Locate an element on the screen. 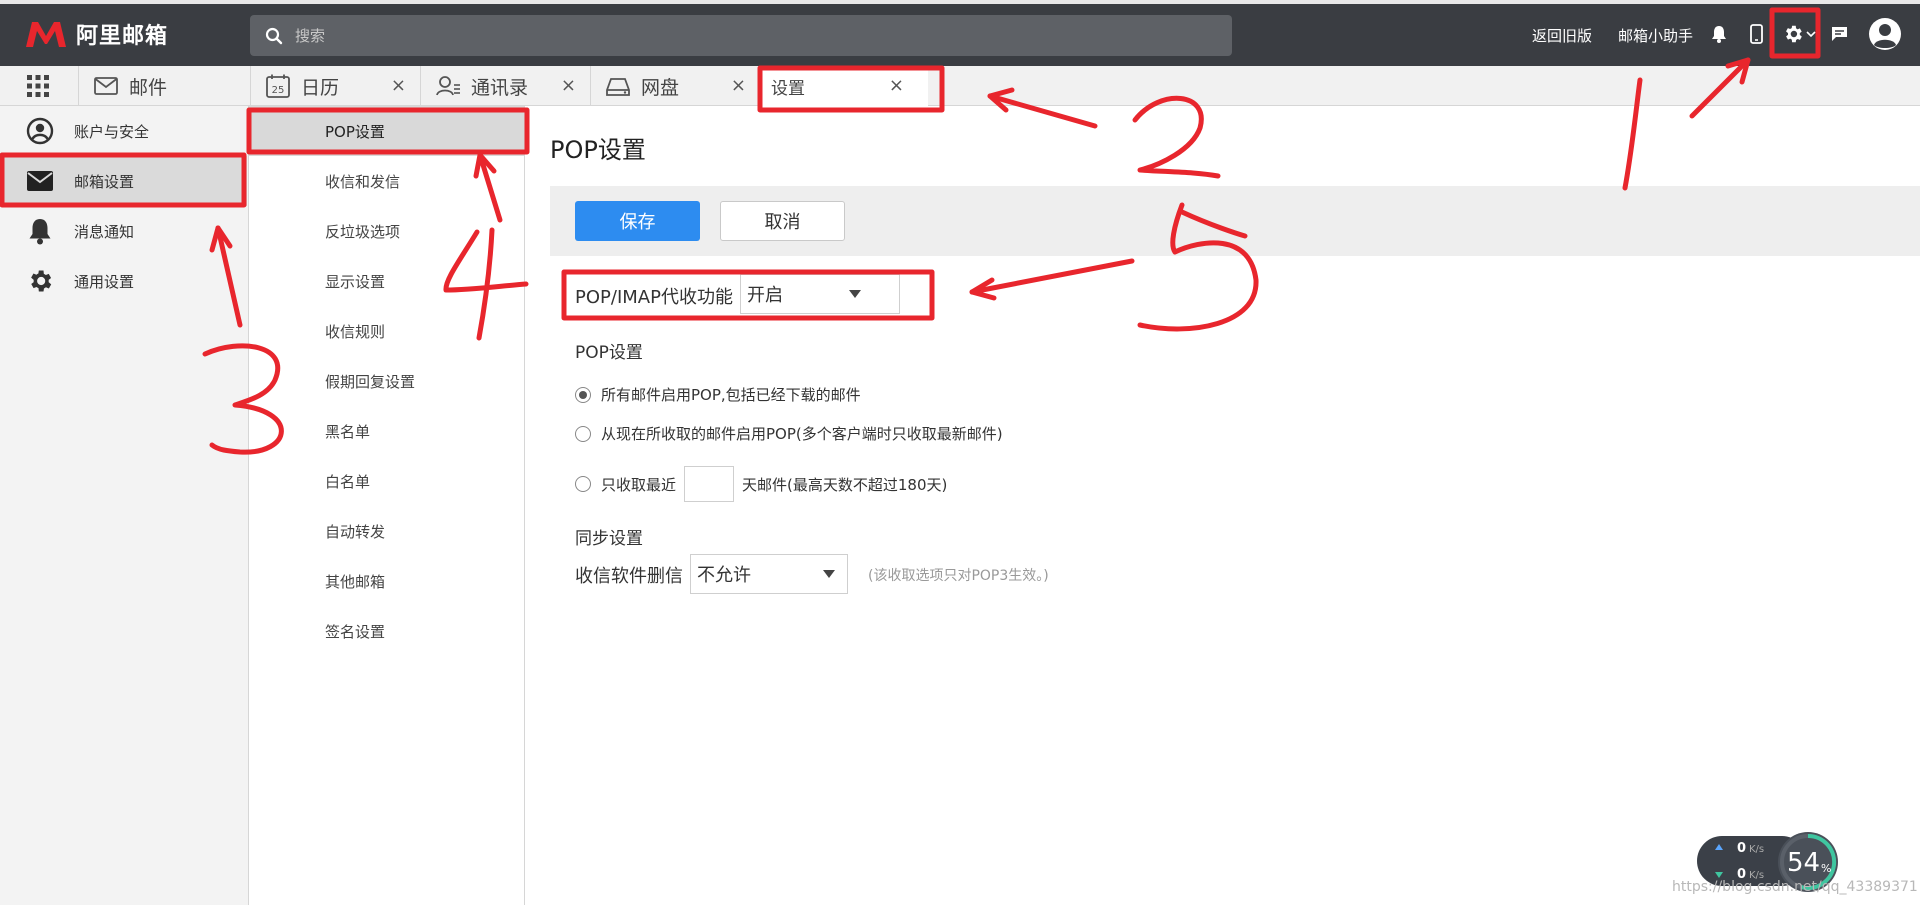 The width and height of the screenshot is (1920, 905). sidebar-item-notifications: 消息通知 is located at coordinates (123, 231).